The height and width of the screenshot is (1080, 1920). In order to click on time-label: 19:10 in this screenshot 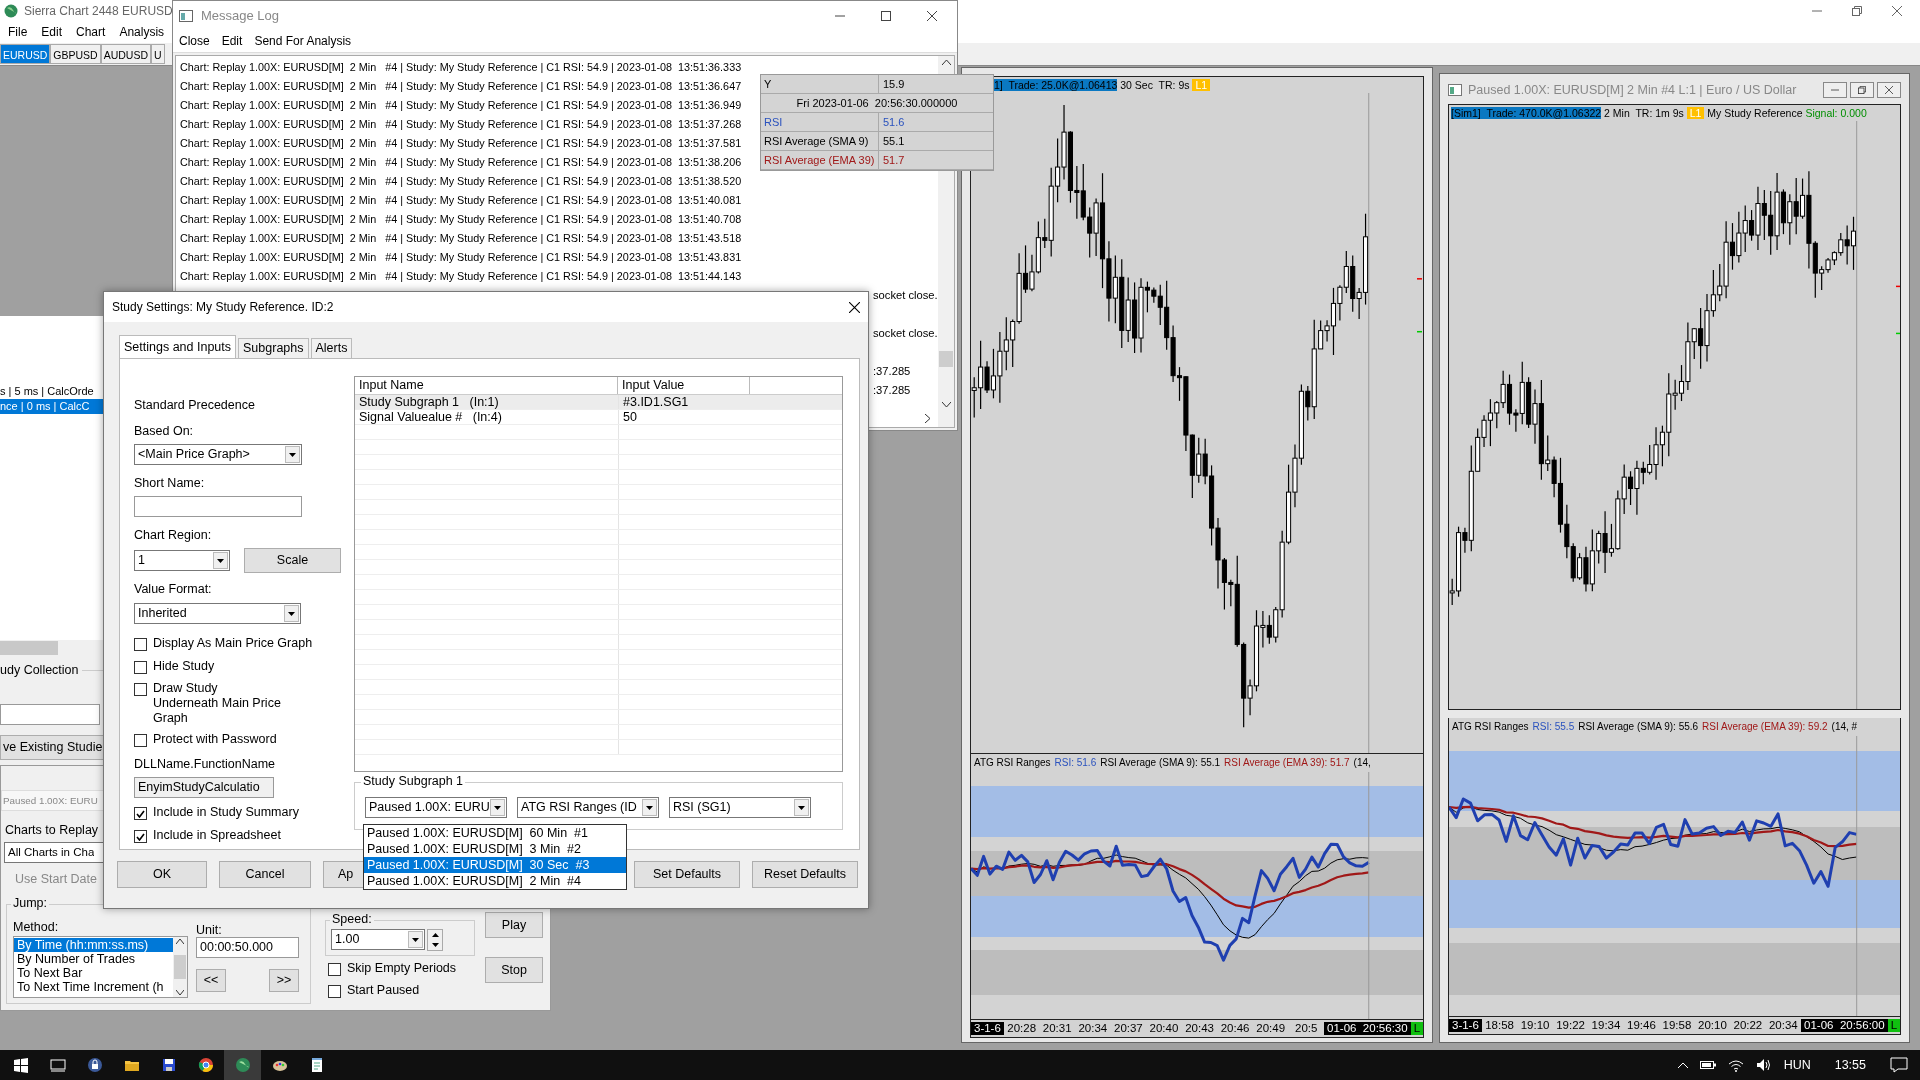, I will do `click(1535, 1025)`.